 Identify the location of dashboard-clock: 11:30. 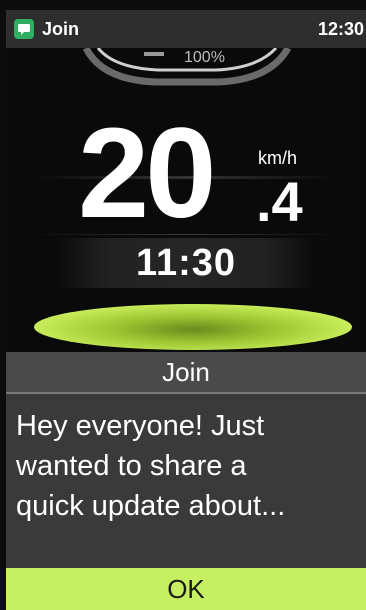
(186, 262).